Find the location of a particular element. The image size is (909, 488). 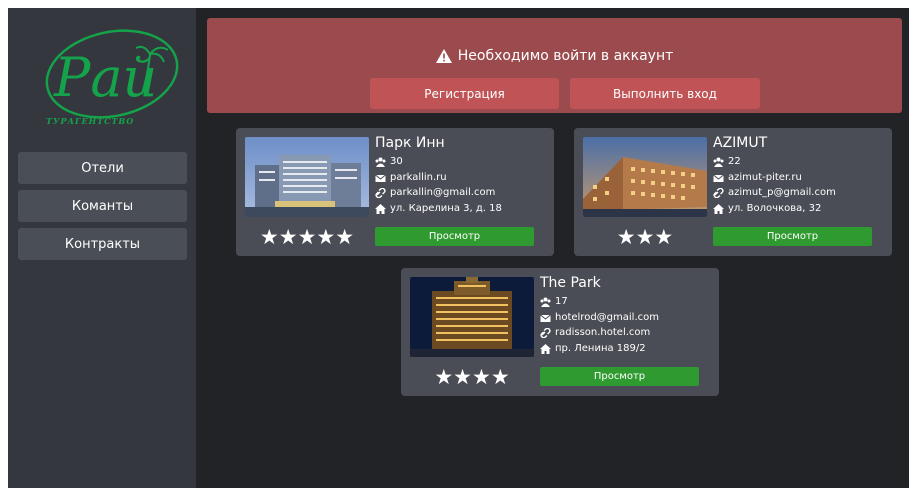

alert-title: Необходимо войти в аккаунт is located at coordinates (565, 56).